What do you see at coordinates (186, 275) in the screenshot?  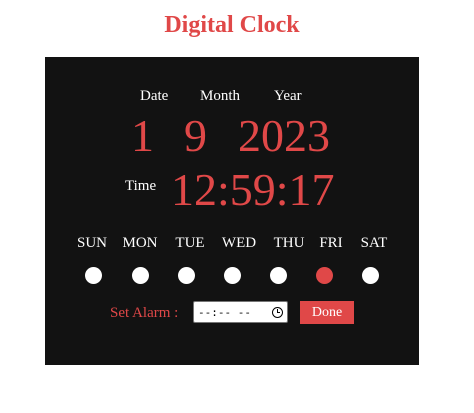 I see `day-indicator-tue` at bounding box center [186, 275].